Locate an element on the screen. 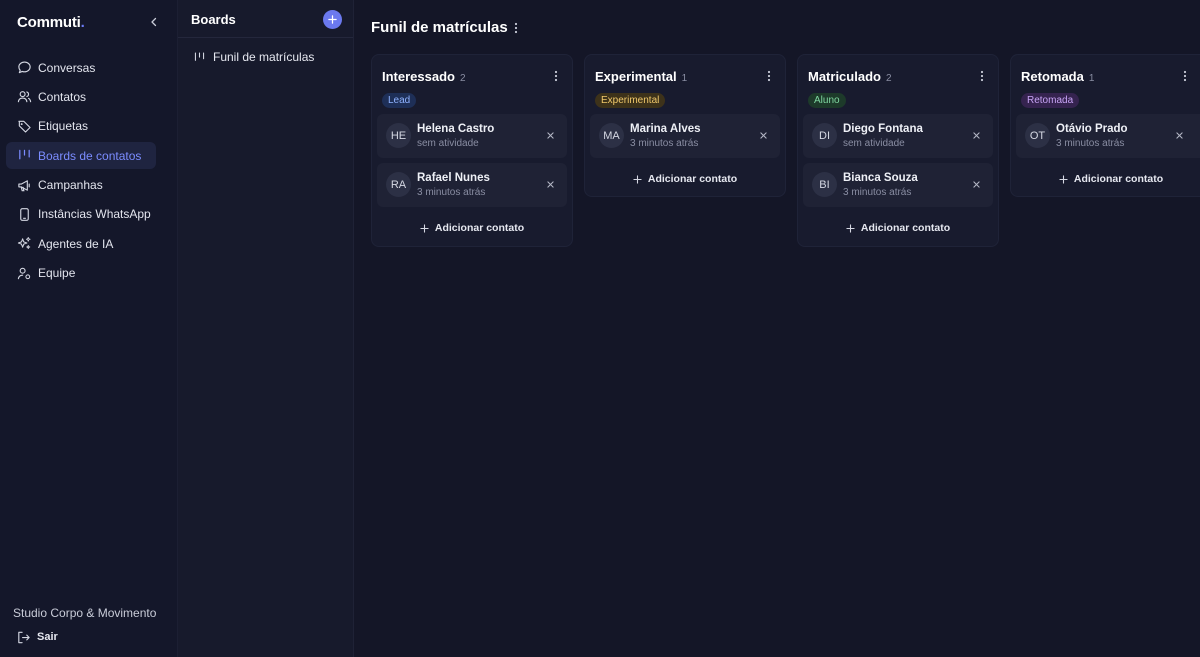 This screenshot has height=657, width=1200. logout-button: Sair is located at coordinates (37, 637).